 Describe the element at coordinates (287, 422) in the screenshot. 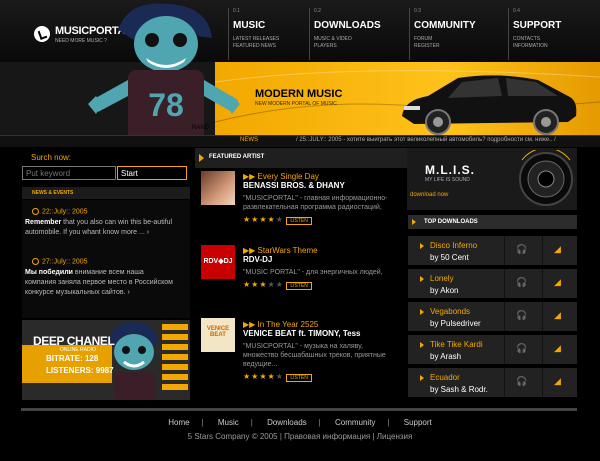

I see `footer-link-downloads: Downloads` at that location.